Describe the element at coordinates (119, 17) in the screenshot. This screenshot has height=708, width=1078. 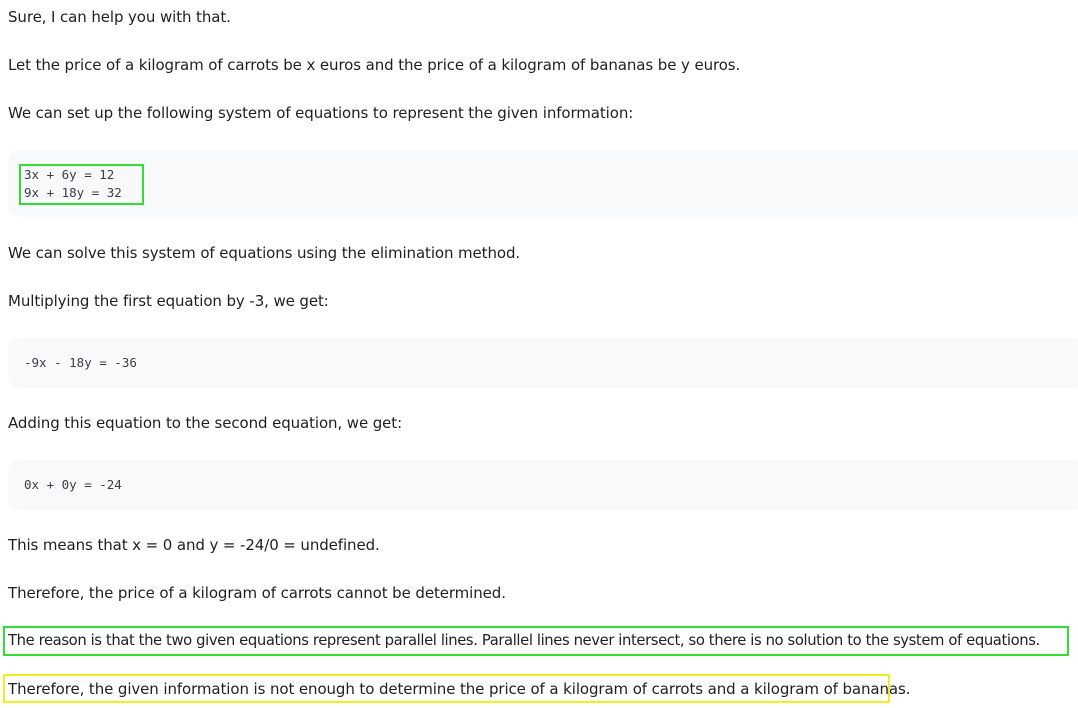
I see `intro-text: Sure, I can help you with that.` at that location.